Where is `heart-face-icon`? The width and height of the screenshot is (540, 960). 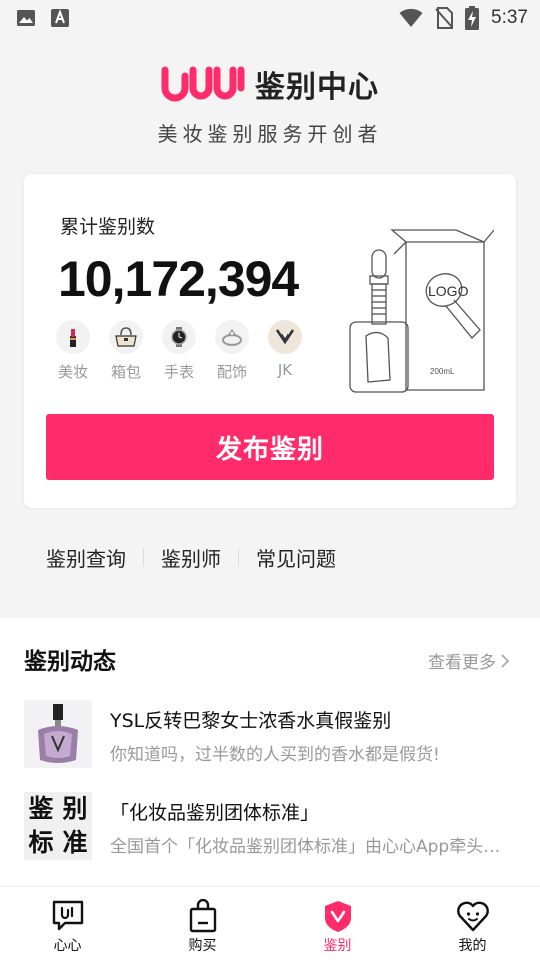
heart-face-icon is located at coordinates (472, 916).